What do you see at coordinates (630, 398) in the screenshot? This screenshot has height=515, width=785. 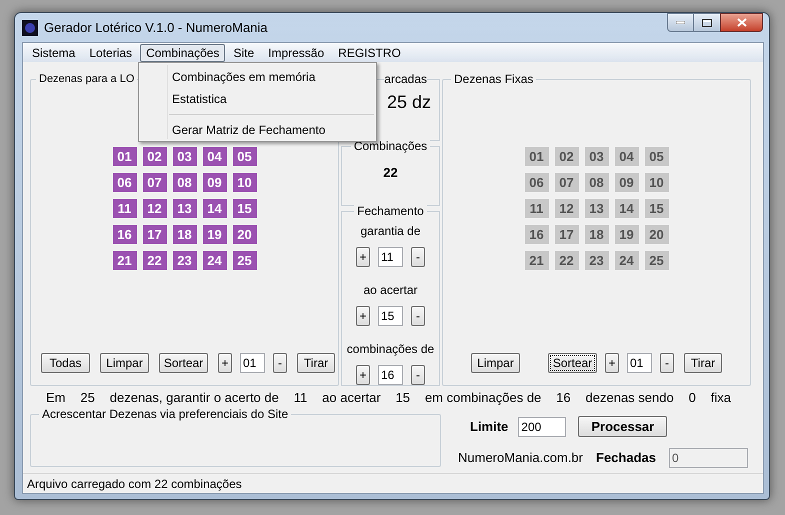 I see `summary-text: dezenas sendo` at bounding box center [630, 398].